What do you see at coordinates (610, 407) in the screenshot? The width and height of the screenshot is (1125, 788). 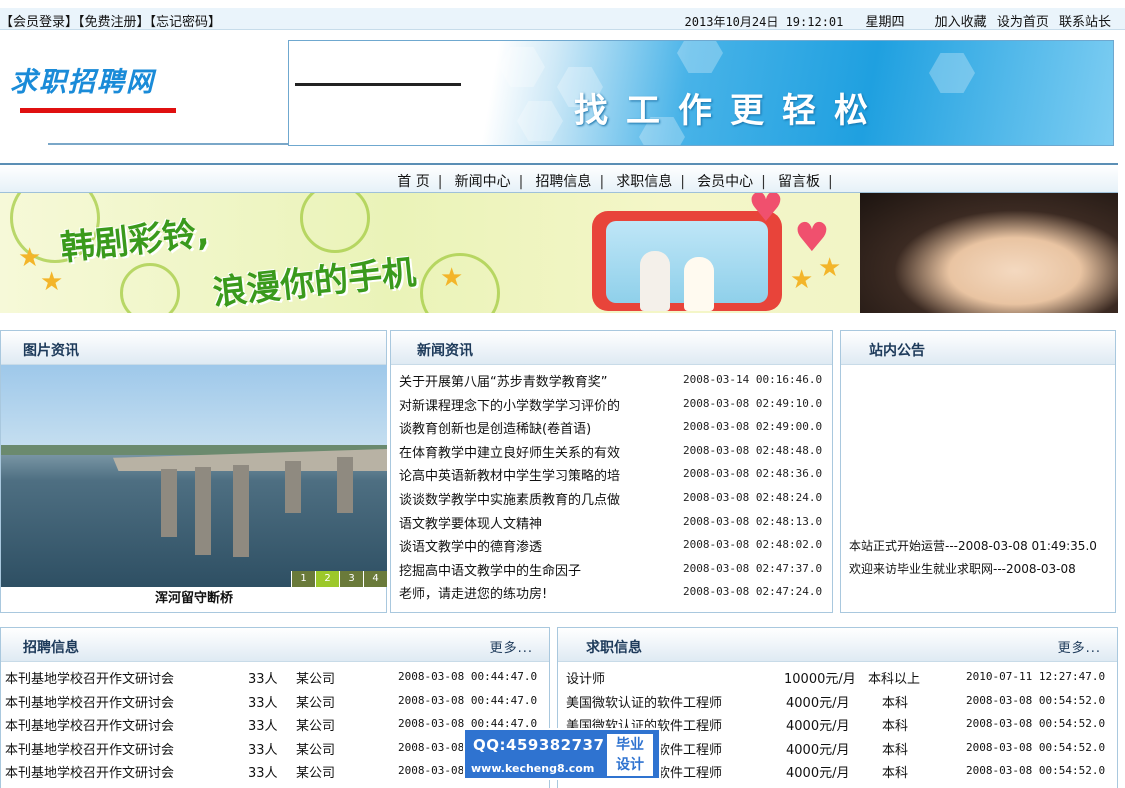 I see `list-item: 对新课程理念下的小学数学学习评价的 2008-03-08 02:49:10.0` at bounding box center [610, 407].